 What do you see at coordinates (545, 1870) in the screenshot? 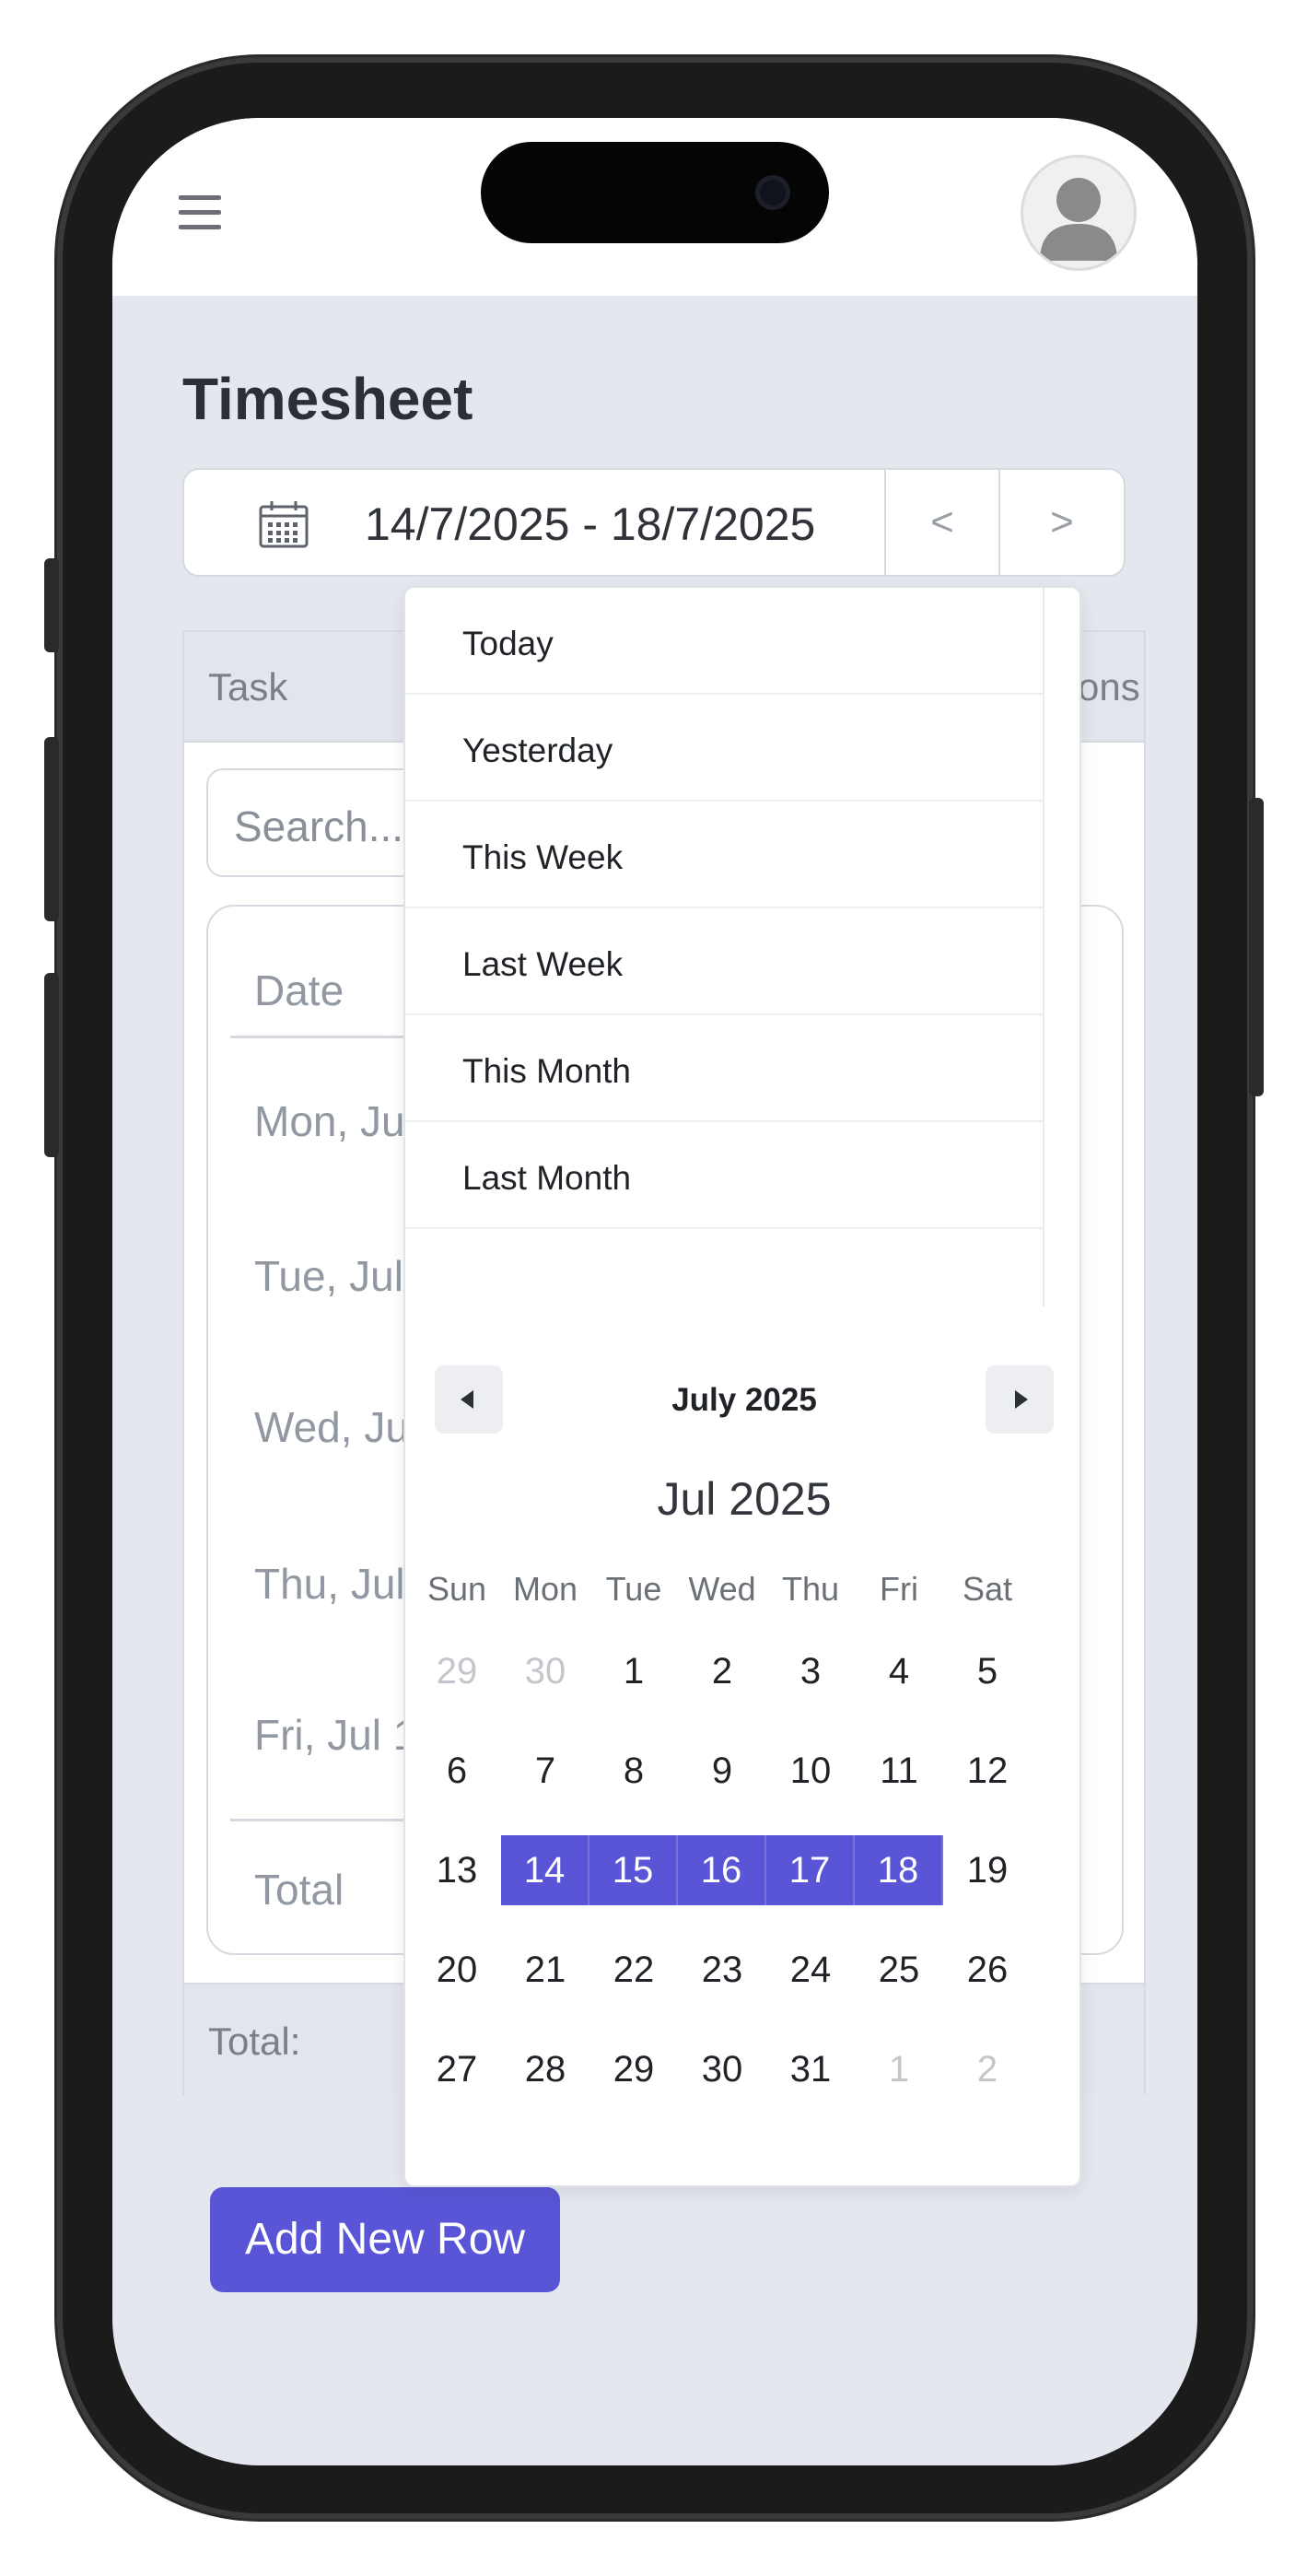
I see `calendar-day-selected: 14` at bounding box center [545, 1870].